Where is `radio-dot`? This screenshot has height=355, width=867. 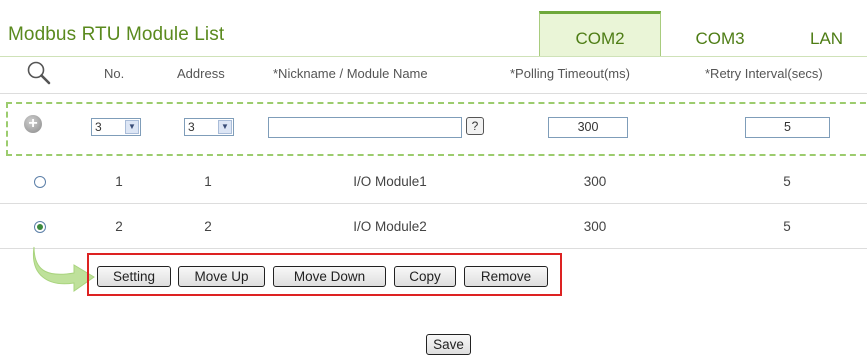
radio-dot is located at coordinates (40, 227).